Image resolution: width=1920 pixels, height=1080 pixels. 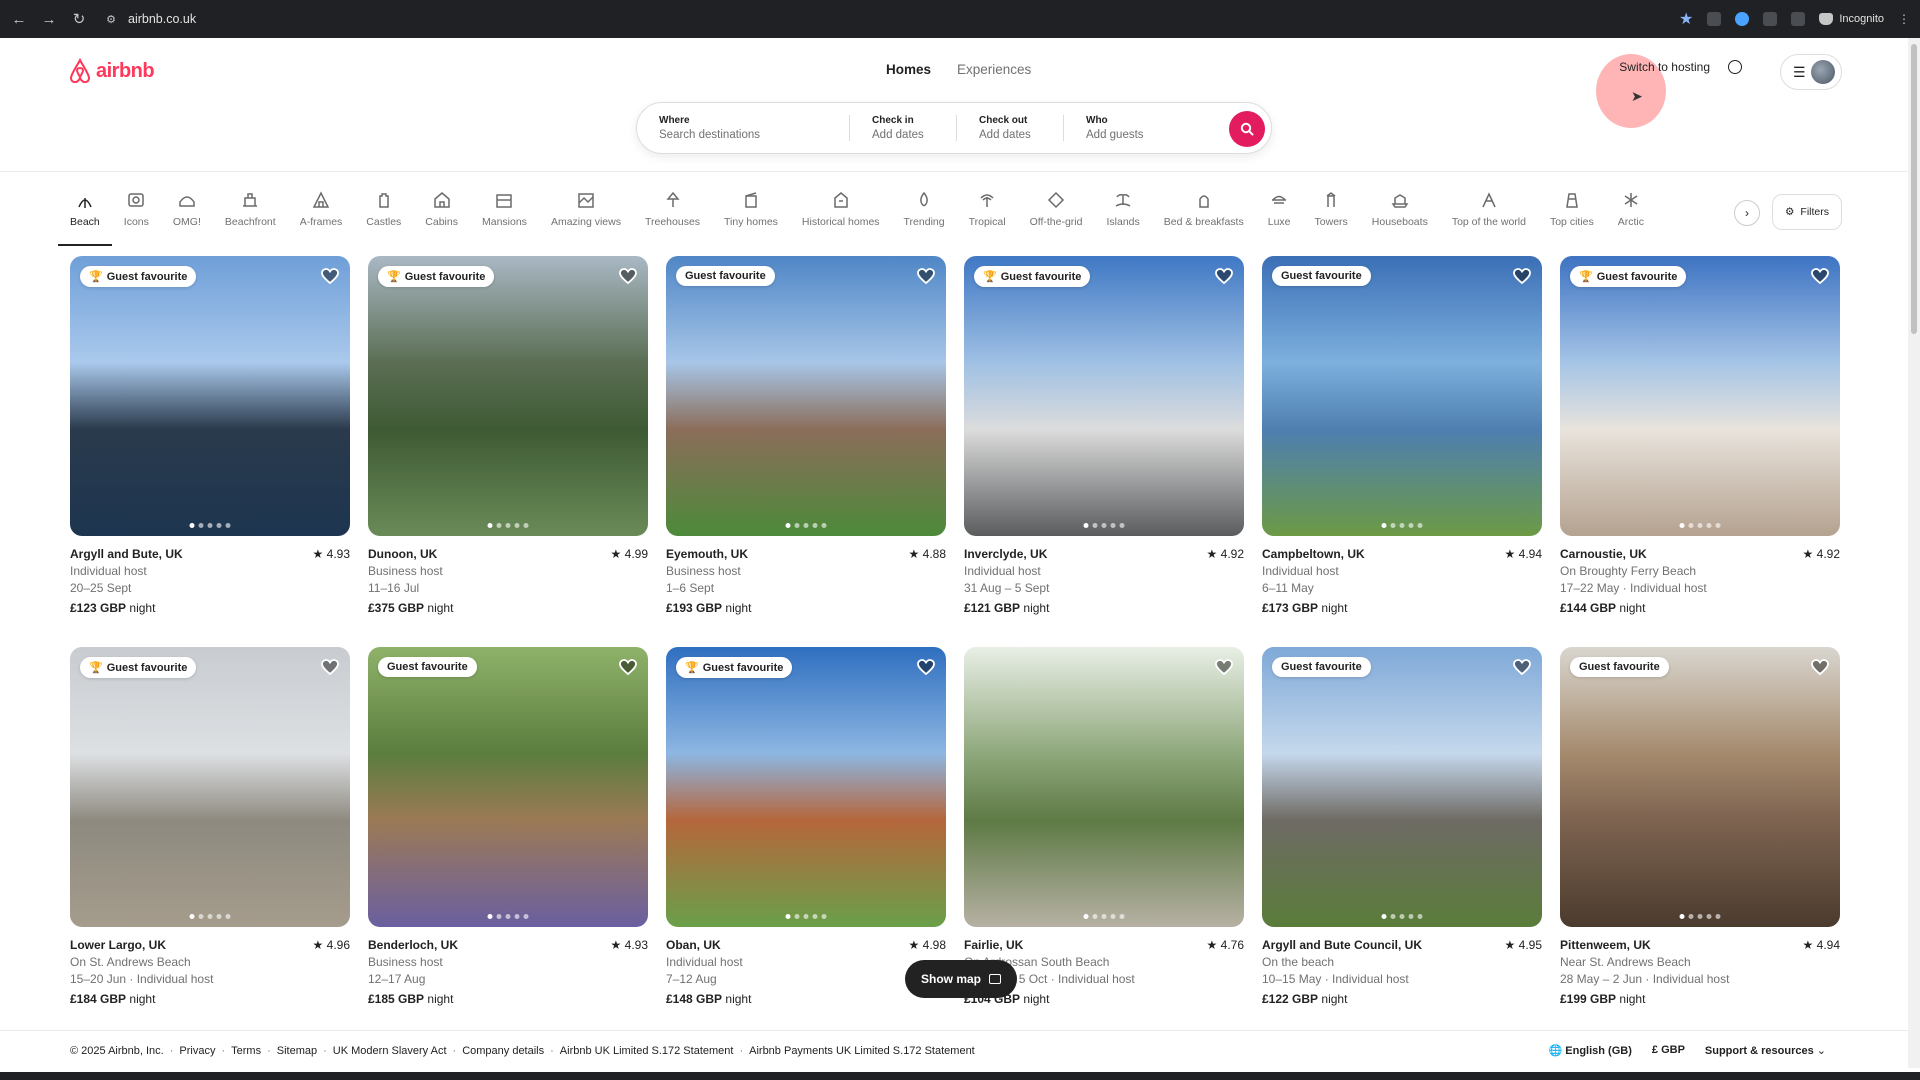 What do you see at coordinates (503, 1051) in the screenshot?
I see `footer-link: Company details` at bounding box center [503, 1051].